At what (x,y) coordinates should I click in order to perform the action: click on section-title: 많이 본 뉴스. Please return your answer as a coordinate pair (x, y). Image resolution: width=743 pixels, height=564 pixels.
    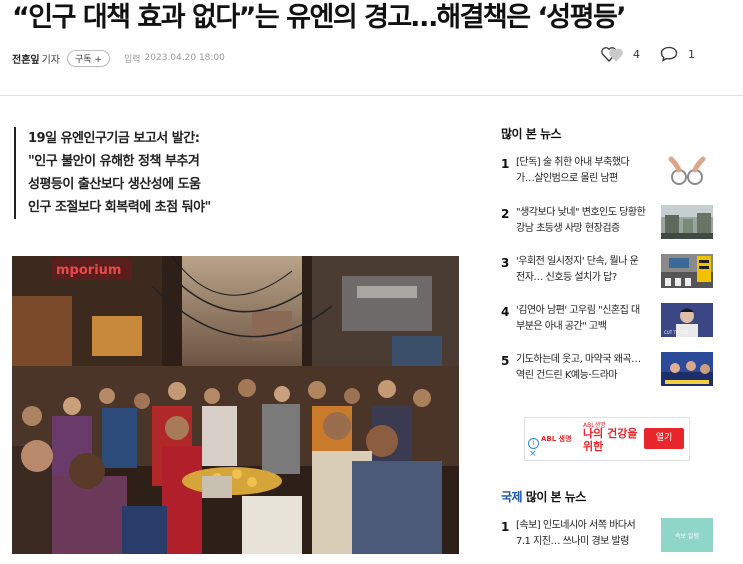
    Looking at the image, I should click on (556, 497).